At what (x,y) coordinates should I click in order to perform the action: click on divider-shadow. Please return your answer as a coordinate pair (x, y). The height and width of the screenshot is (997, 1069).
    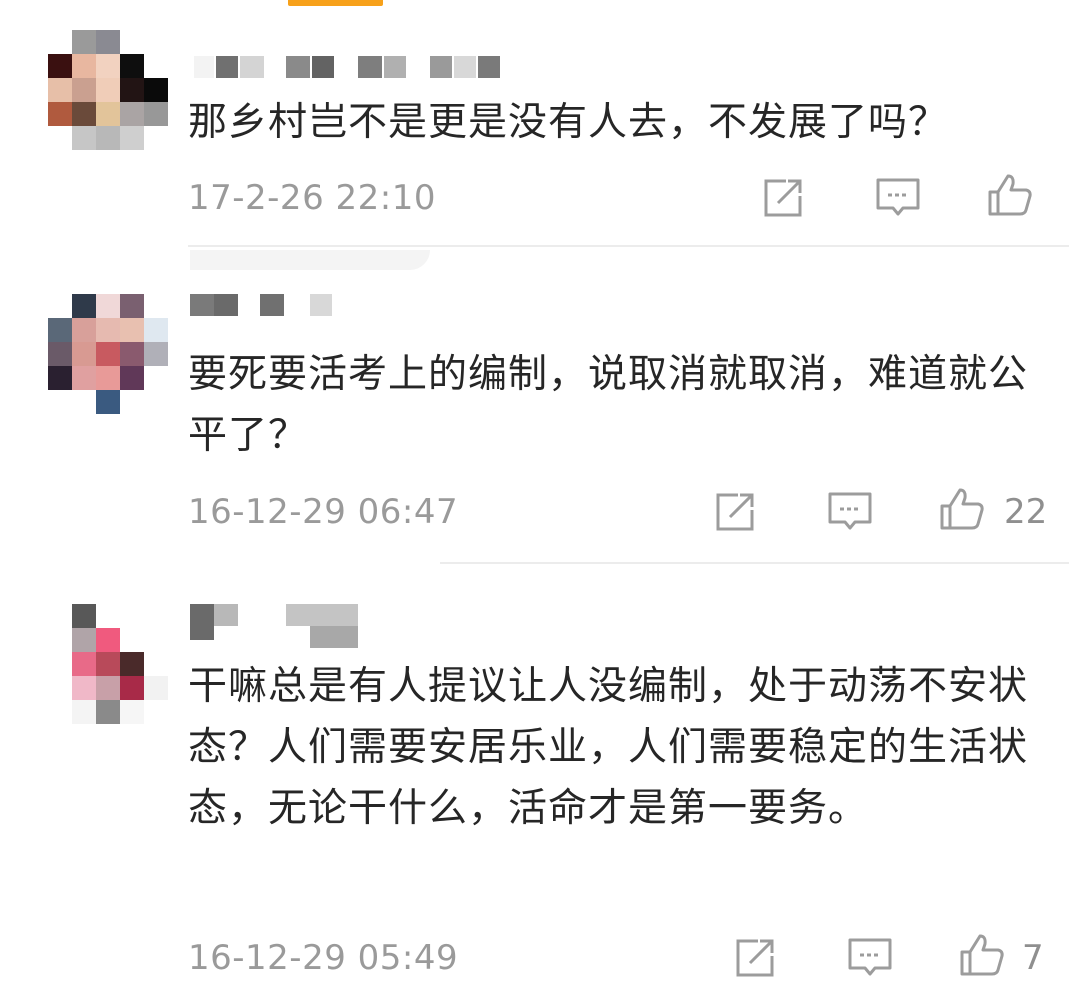
    Looking at the image, I should click on (310, 260).